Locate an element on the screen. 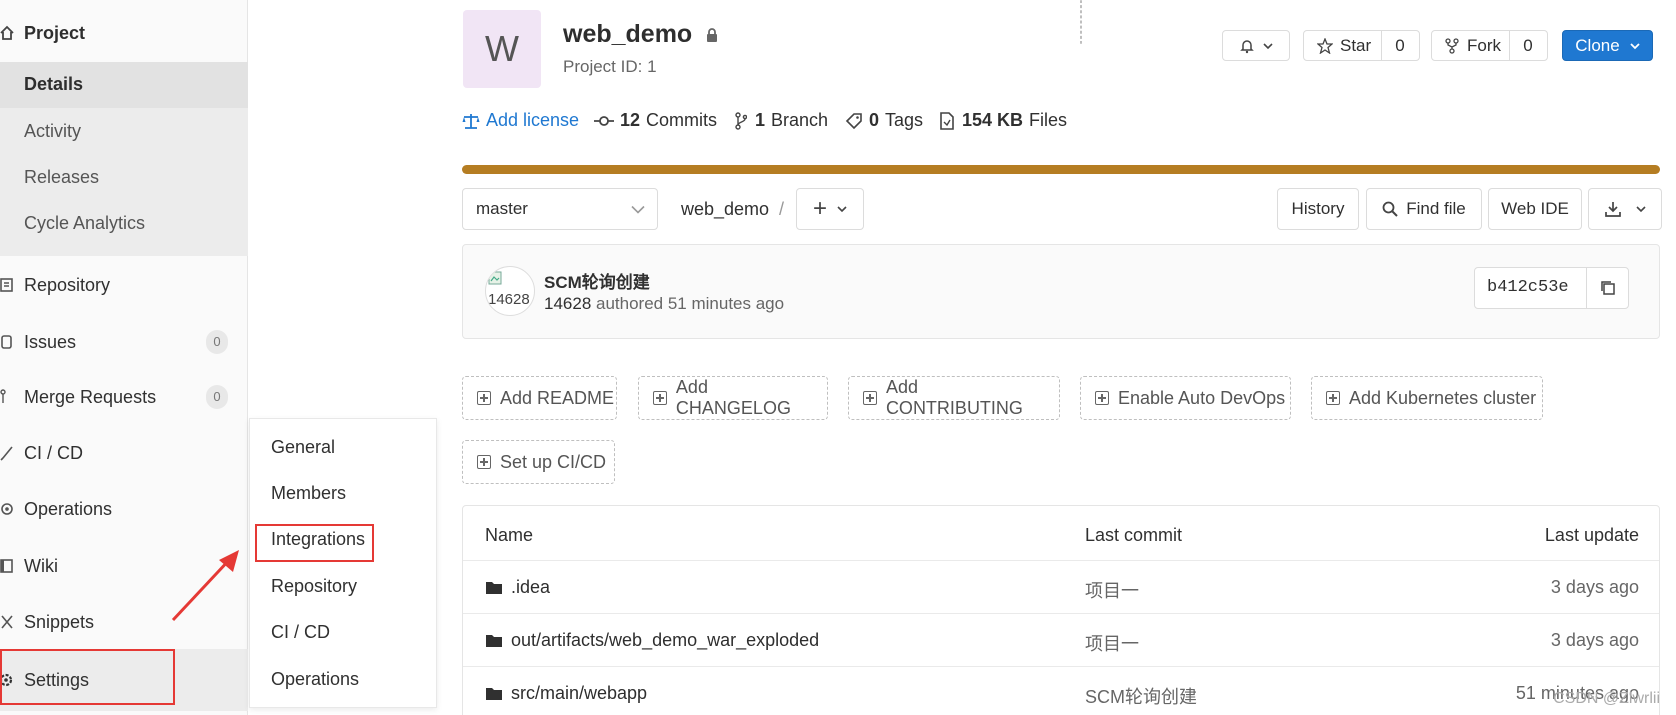 Image resolution: width=1676 pixels, height=715 pixels. flyout-members: Members is located at coordinates (308, 493).